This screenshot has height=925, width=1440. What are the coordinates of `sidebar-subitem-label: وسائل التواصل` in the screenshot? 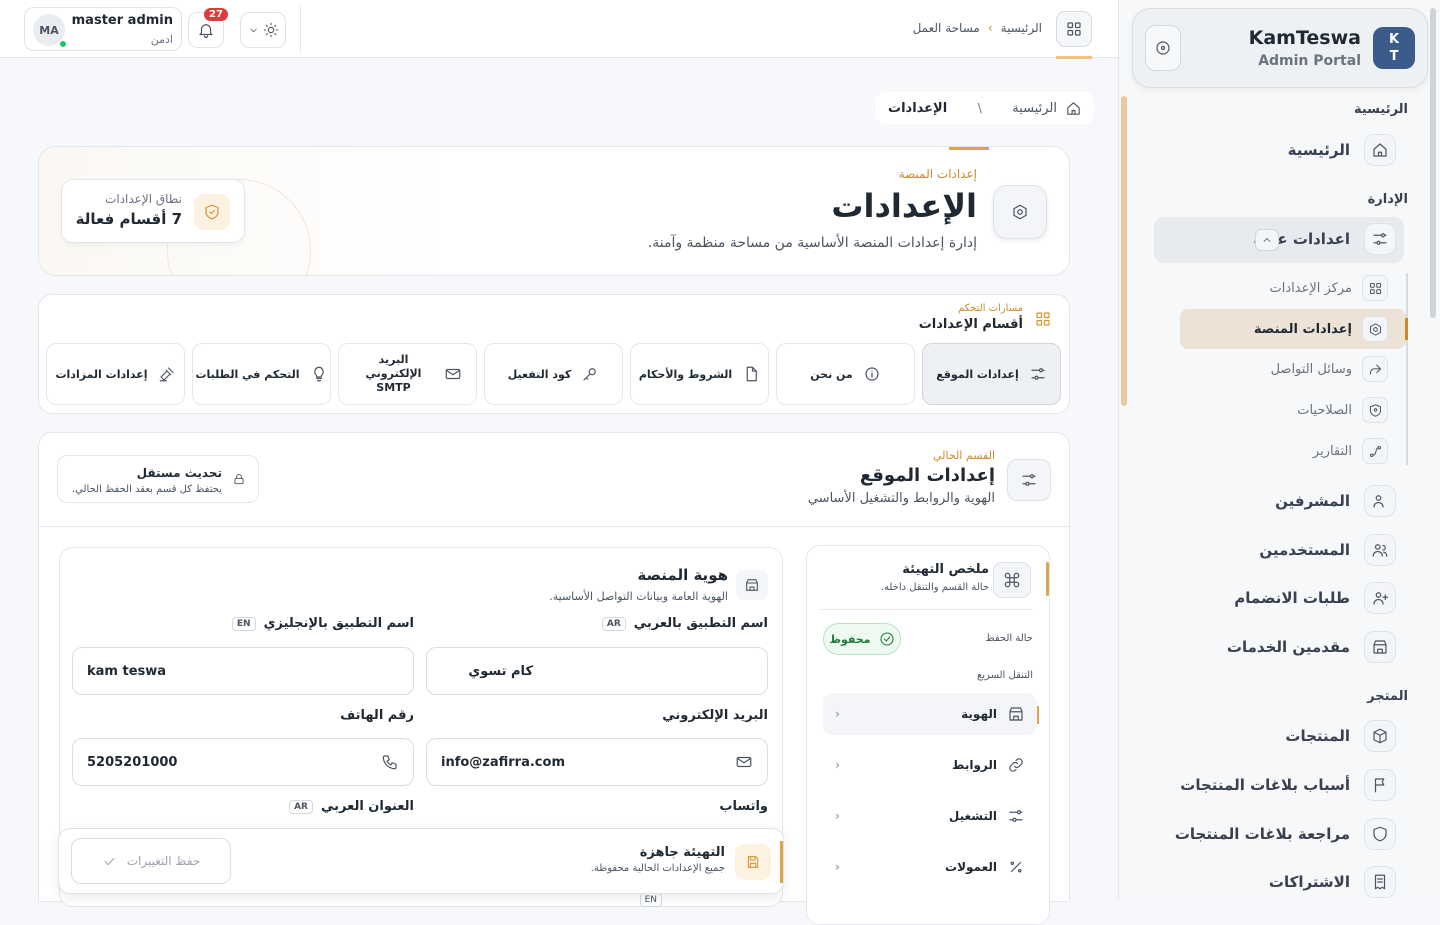 It's located at (1311, 369).